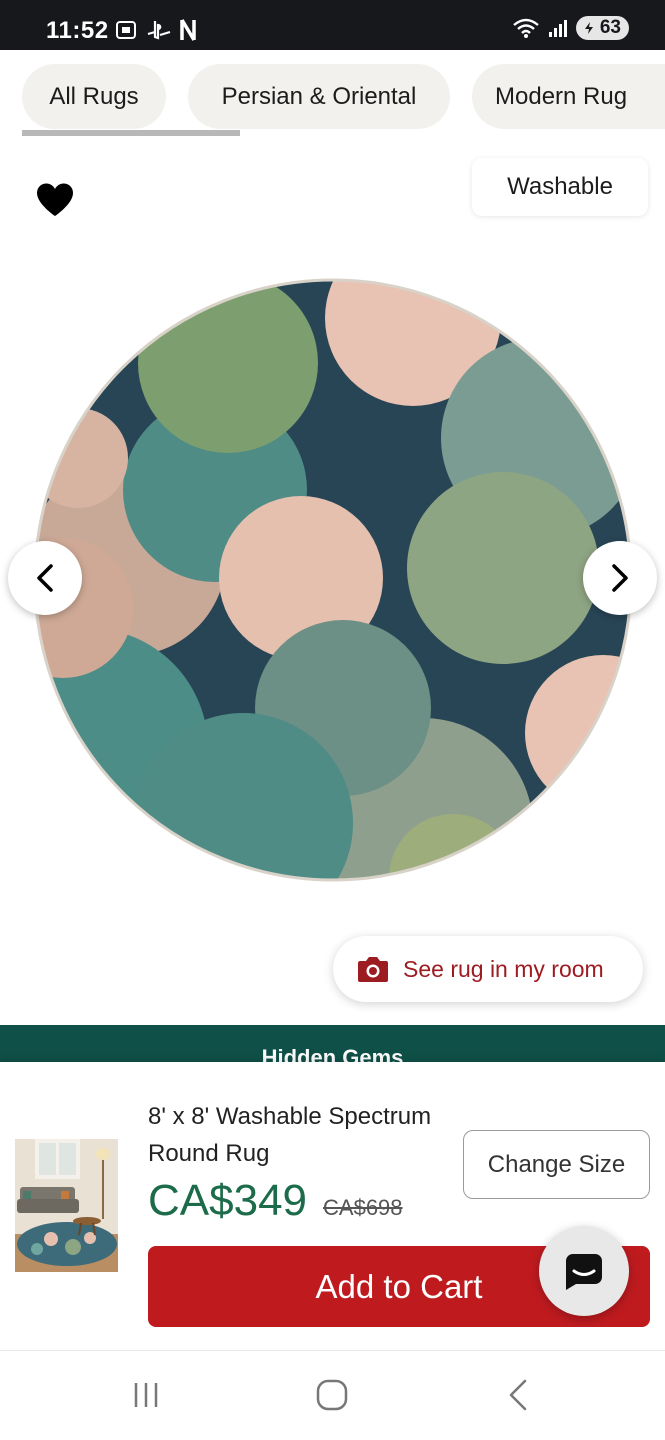  Describe the element at coordinates (526, 28) in the screenshot. I see `wifi-icon` at that location.